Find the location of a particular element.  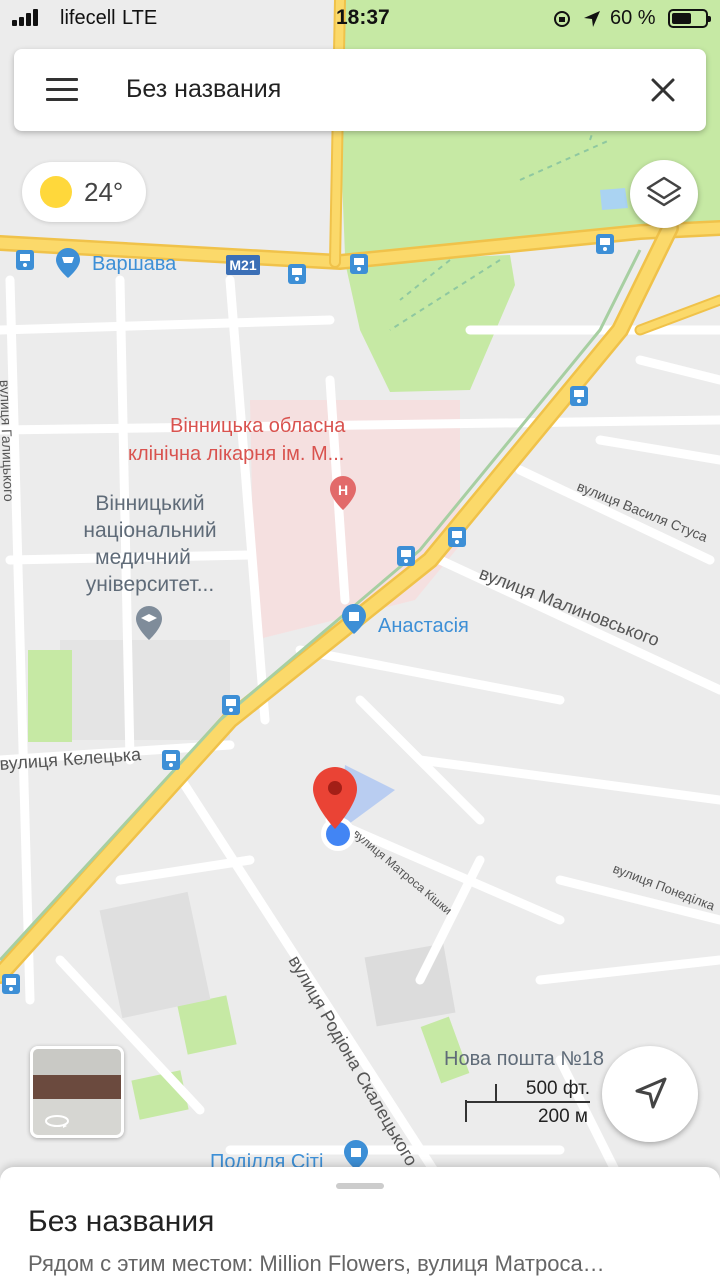

search-title: Без названия is located at coordinates (203, 89).